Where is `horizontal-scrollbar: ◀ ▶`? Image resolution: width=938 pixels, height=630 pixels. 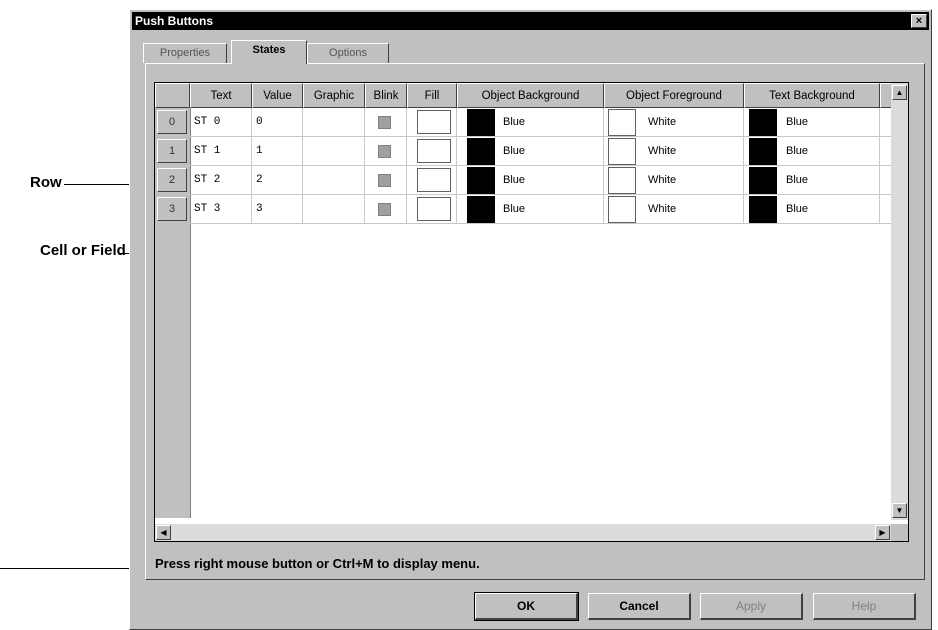 horizontal-scrollbar: ◀ ▶ is located at coordinates (523, 532).